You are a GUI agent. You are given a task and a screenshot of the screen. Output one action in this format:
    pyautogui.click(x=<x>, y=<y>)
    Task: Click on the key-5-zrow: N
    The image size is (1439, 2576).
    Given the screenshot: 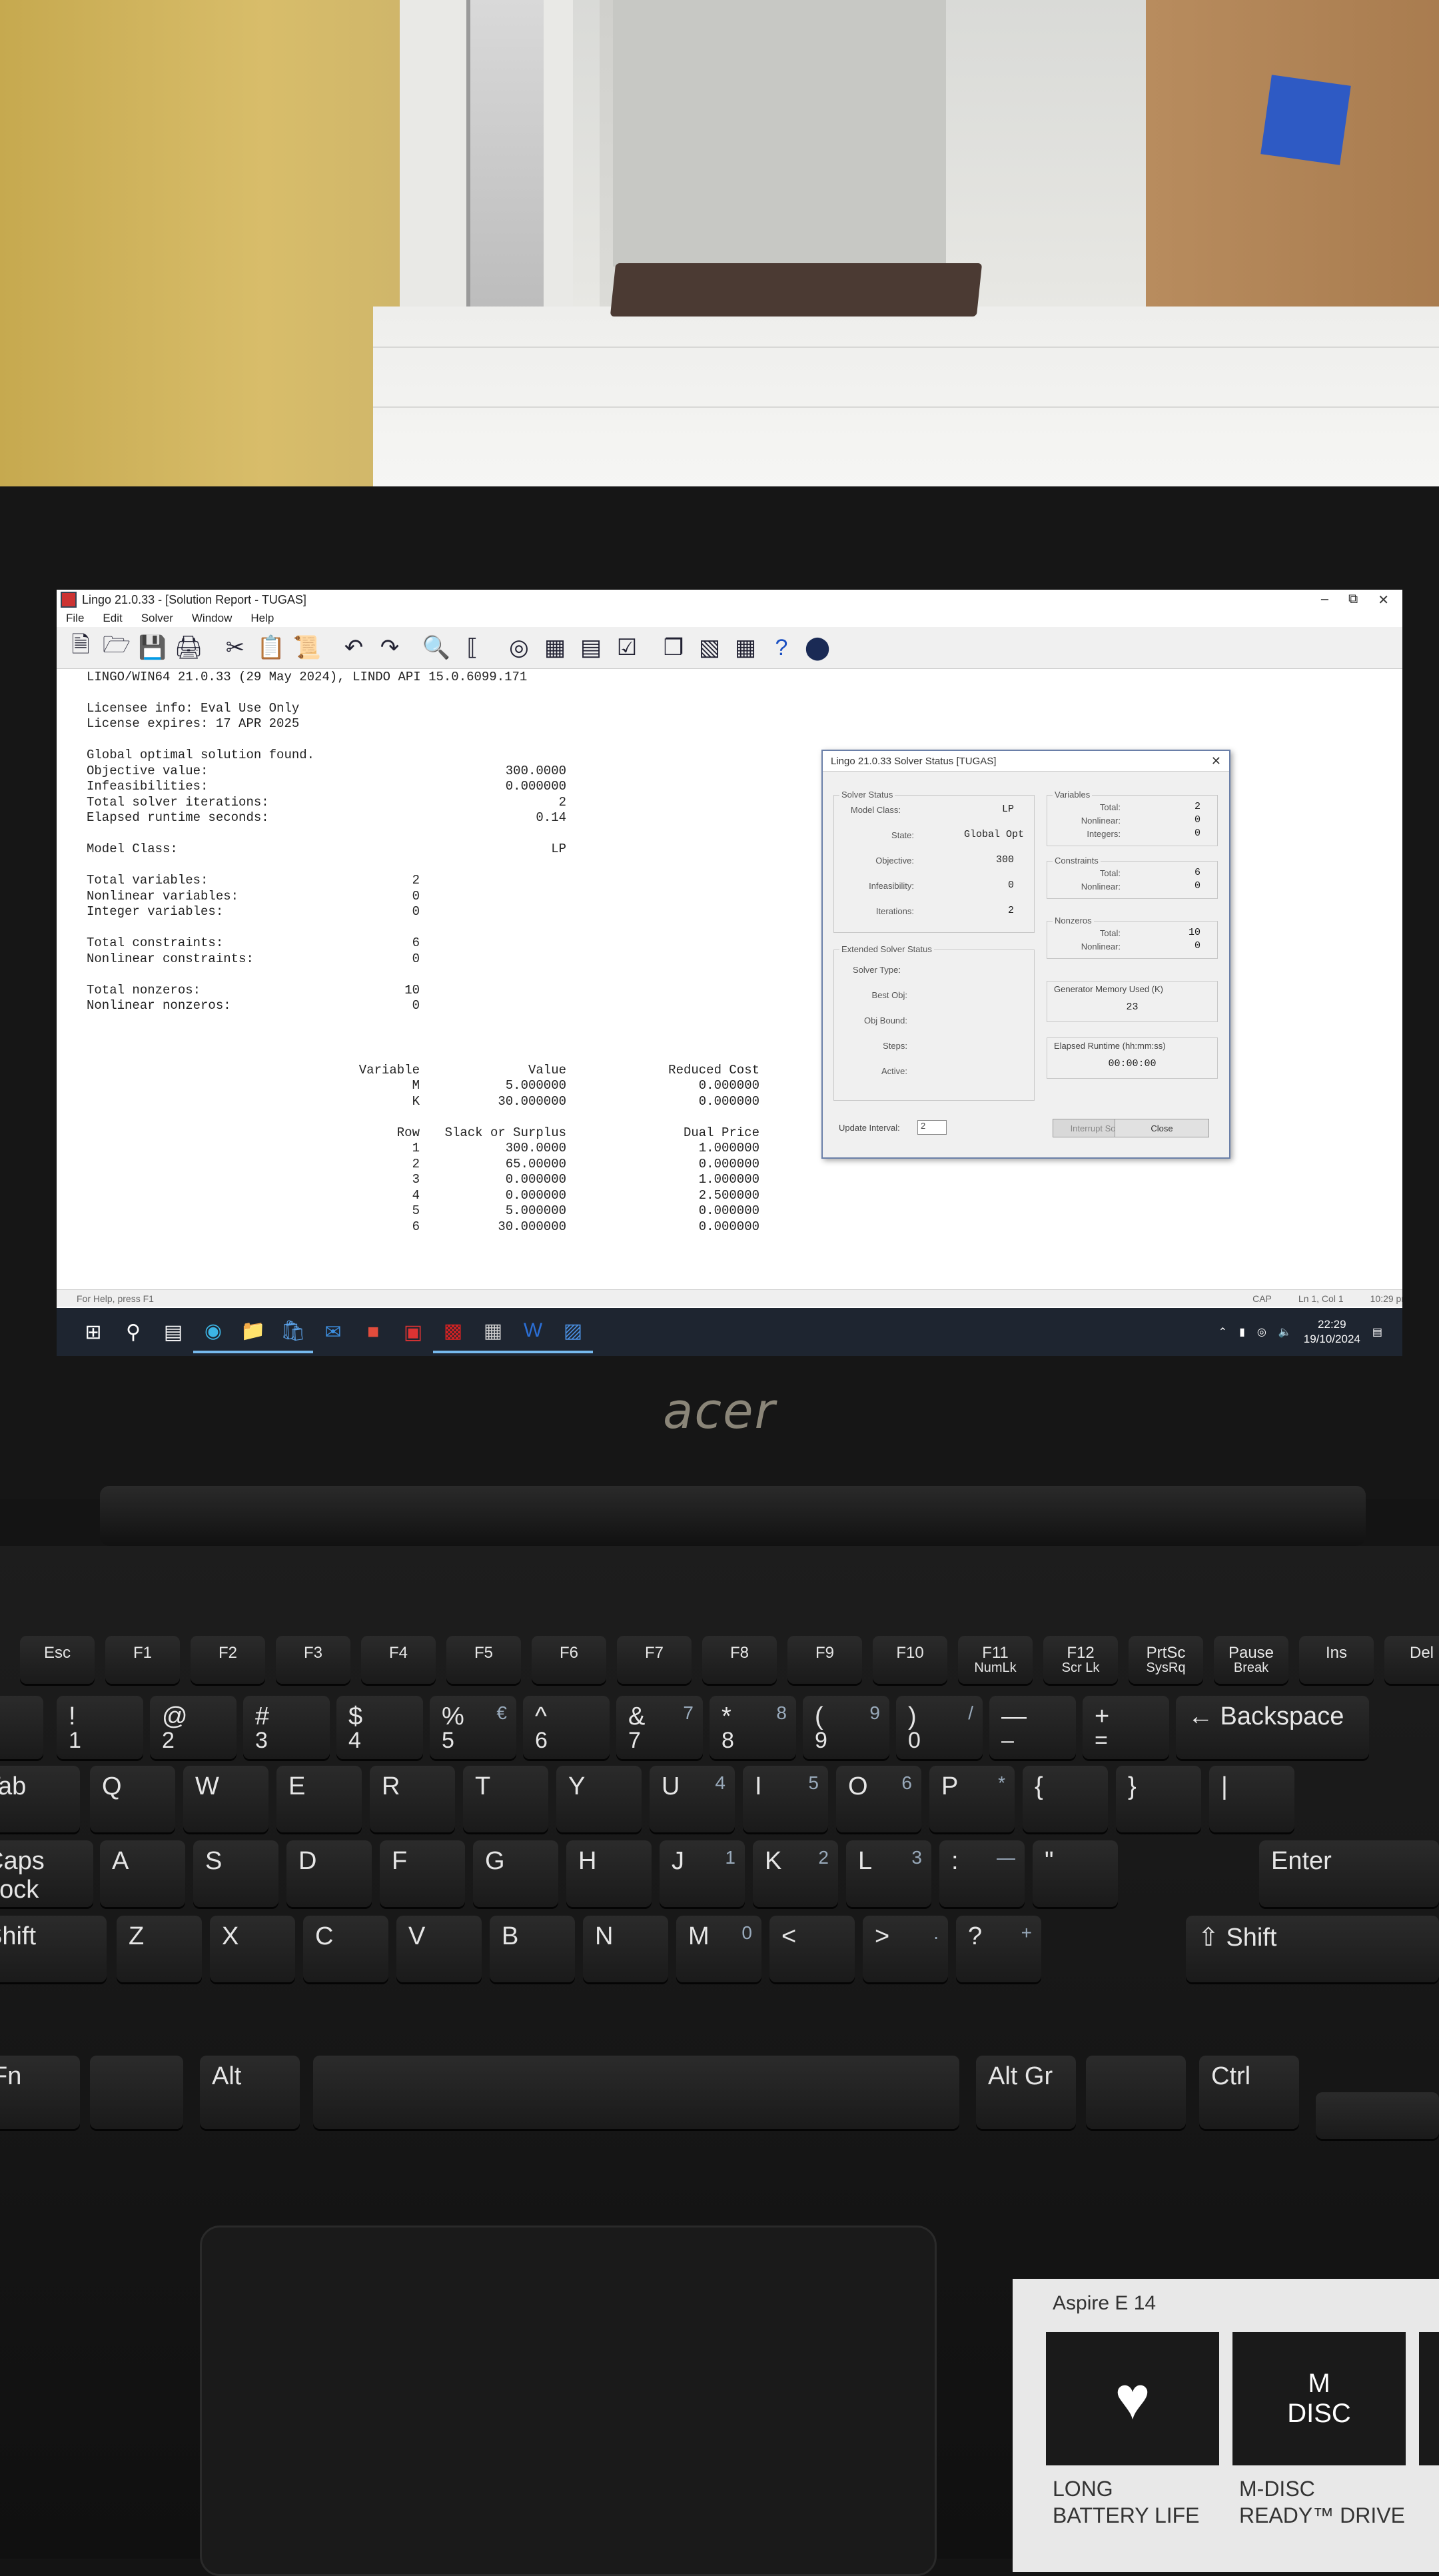 What is the action you would take?
    pyautogui.click(x=626, y=1949)
    